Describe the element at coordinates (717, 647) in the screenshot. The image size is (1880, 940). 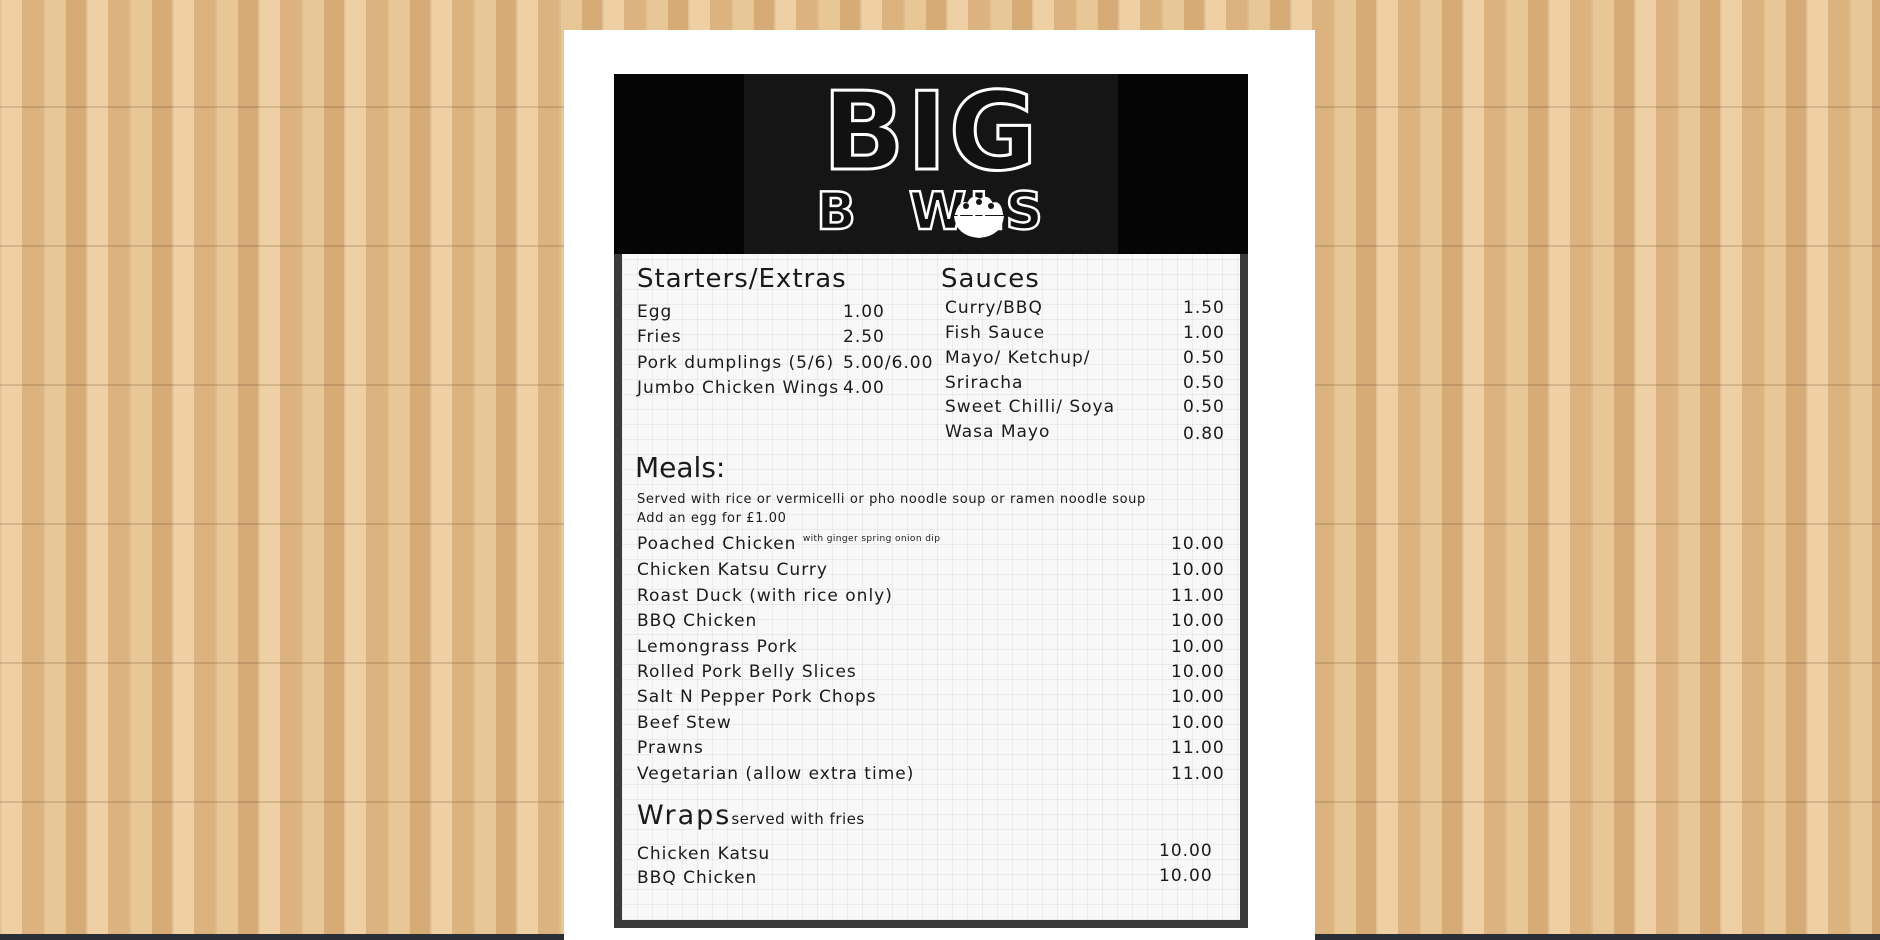
I see `meal-name: Lemongrass Pork` at that location.